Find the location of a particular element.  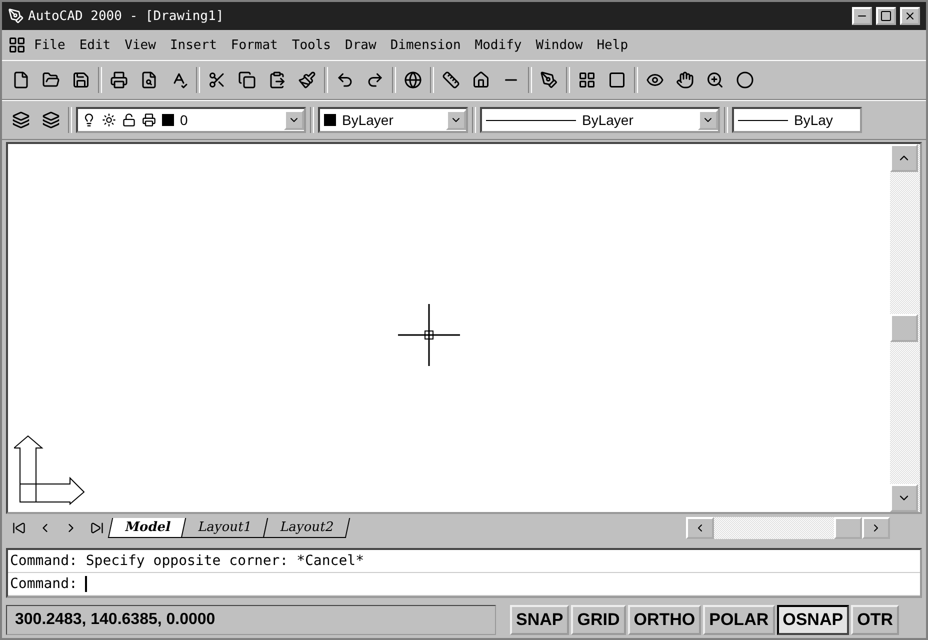

menu-item: Format is located at coordinates (254, 45).